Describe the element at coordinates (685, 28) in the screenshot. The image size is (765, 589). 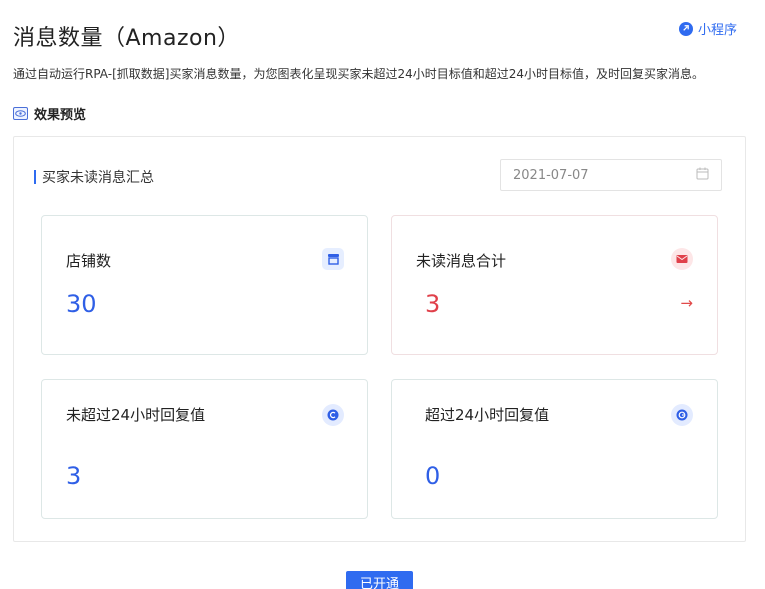
I see `link-icon` at that location.